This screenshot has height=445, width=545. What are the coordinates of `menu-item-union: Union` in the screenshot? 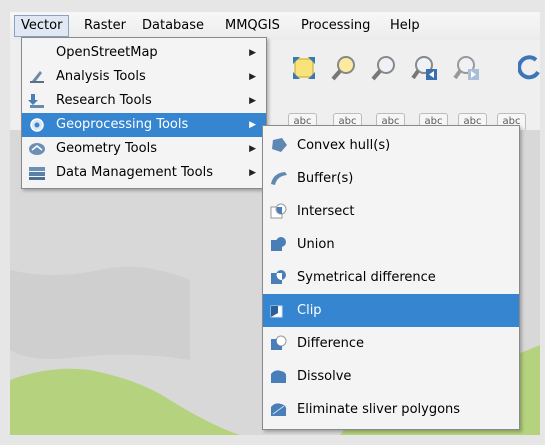 It's located at (391, 244).